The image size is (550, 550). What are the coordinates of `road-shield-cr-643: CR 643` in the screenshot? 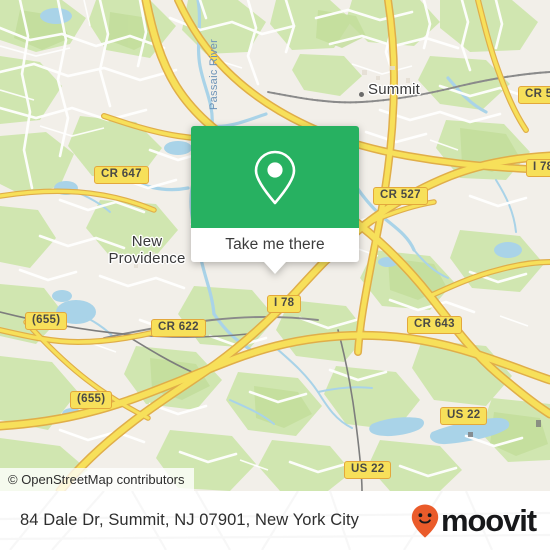 It's located at (434, 325).